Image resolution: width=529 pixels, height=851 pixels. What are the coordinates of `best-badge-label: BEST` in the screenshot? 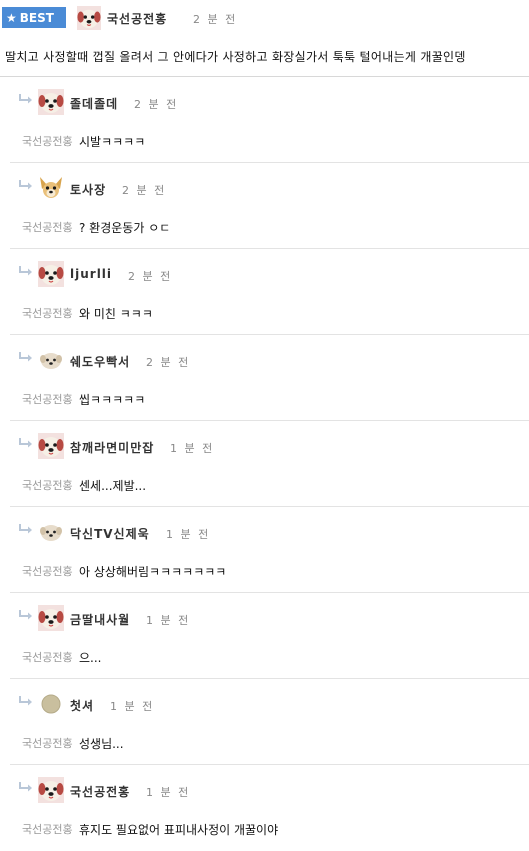 It's located at (36, 17).